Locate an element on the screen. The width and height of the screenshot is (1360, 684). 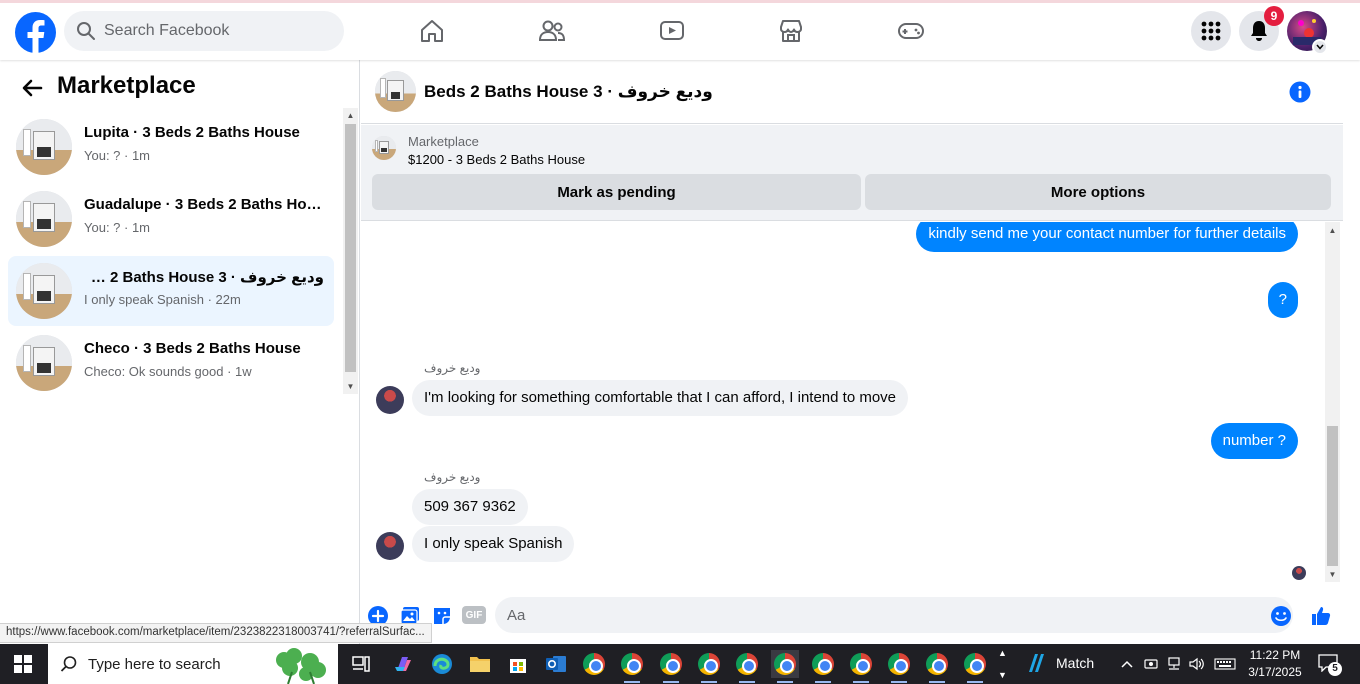
back-arrow-icon is located at coordinates (32, 88).